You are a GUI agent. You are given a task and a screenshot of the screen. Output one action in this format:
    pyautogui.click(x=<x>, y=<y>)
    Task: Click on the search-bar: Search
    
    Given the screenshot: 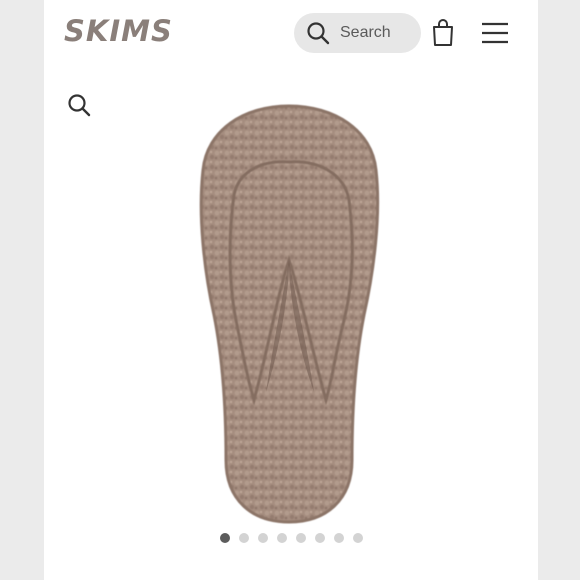 What is the action you would take?
    pyautogui.click(x=357, y=33)
    